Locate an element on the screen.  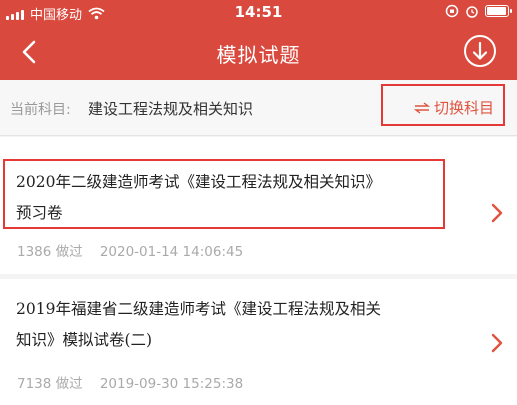
swap-icon is located at coordinates (422, 107).